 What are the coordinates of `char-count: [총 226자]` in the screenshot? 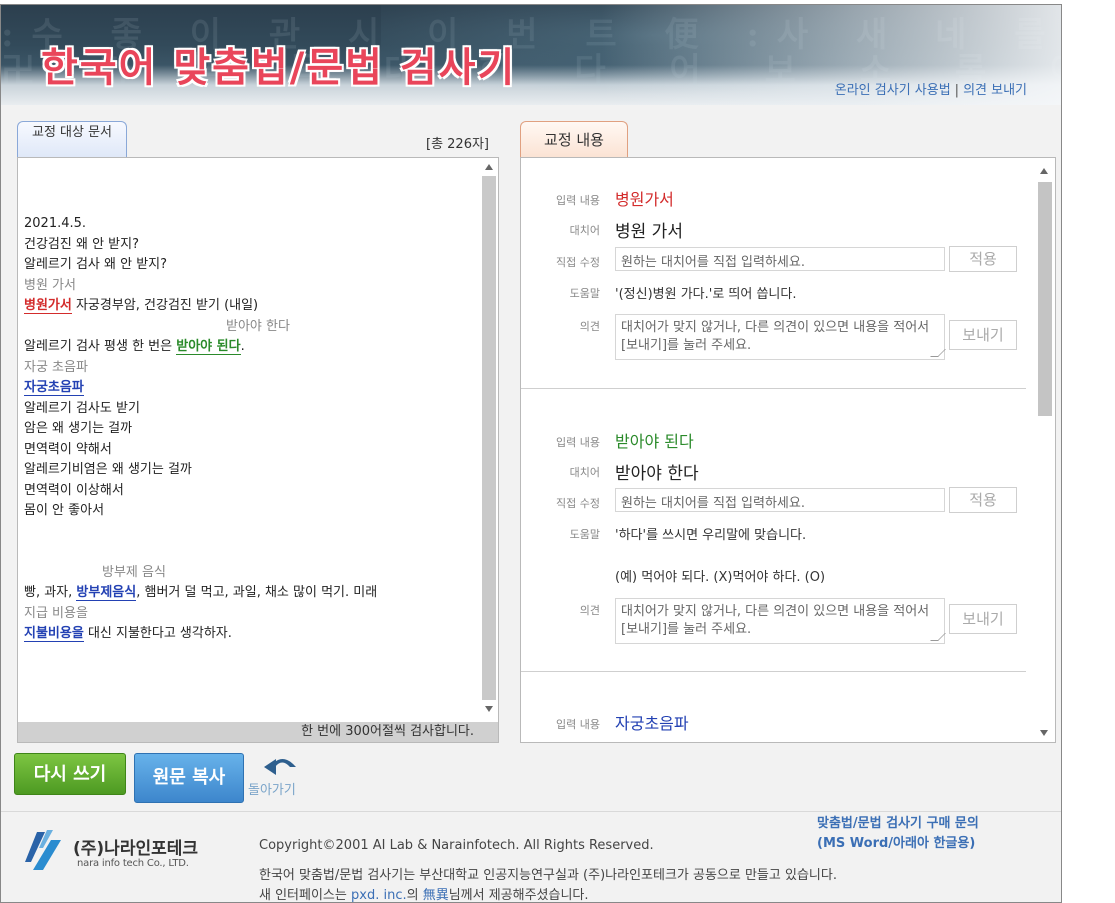 It's located at (458, 144).